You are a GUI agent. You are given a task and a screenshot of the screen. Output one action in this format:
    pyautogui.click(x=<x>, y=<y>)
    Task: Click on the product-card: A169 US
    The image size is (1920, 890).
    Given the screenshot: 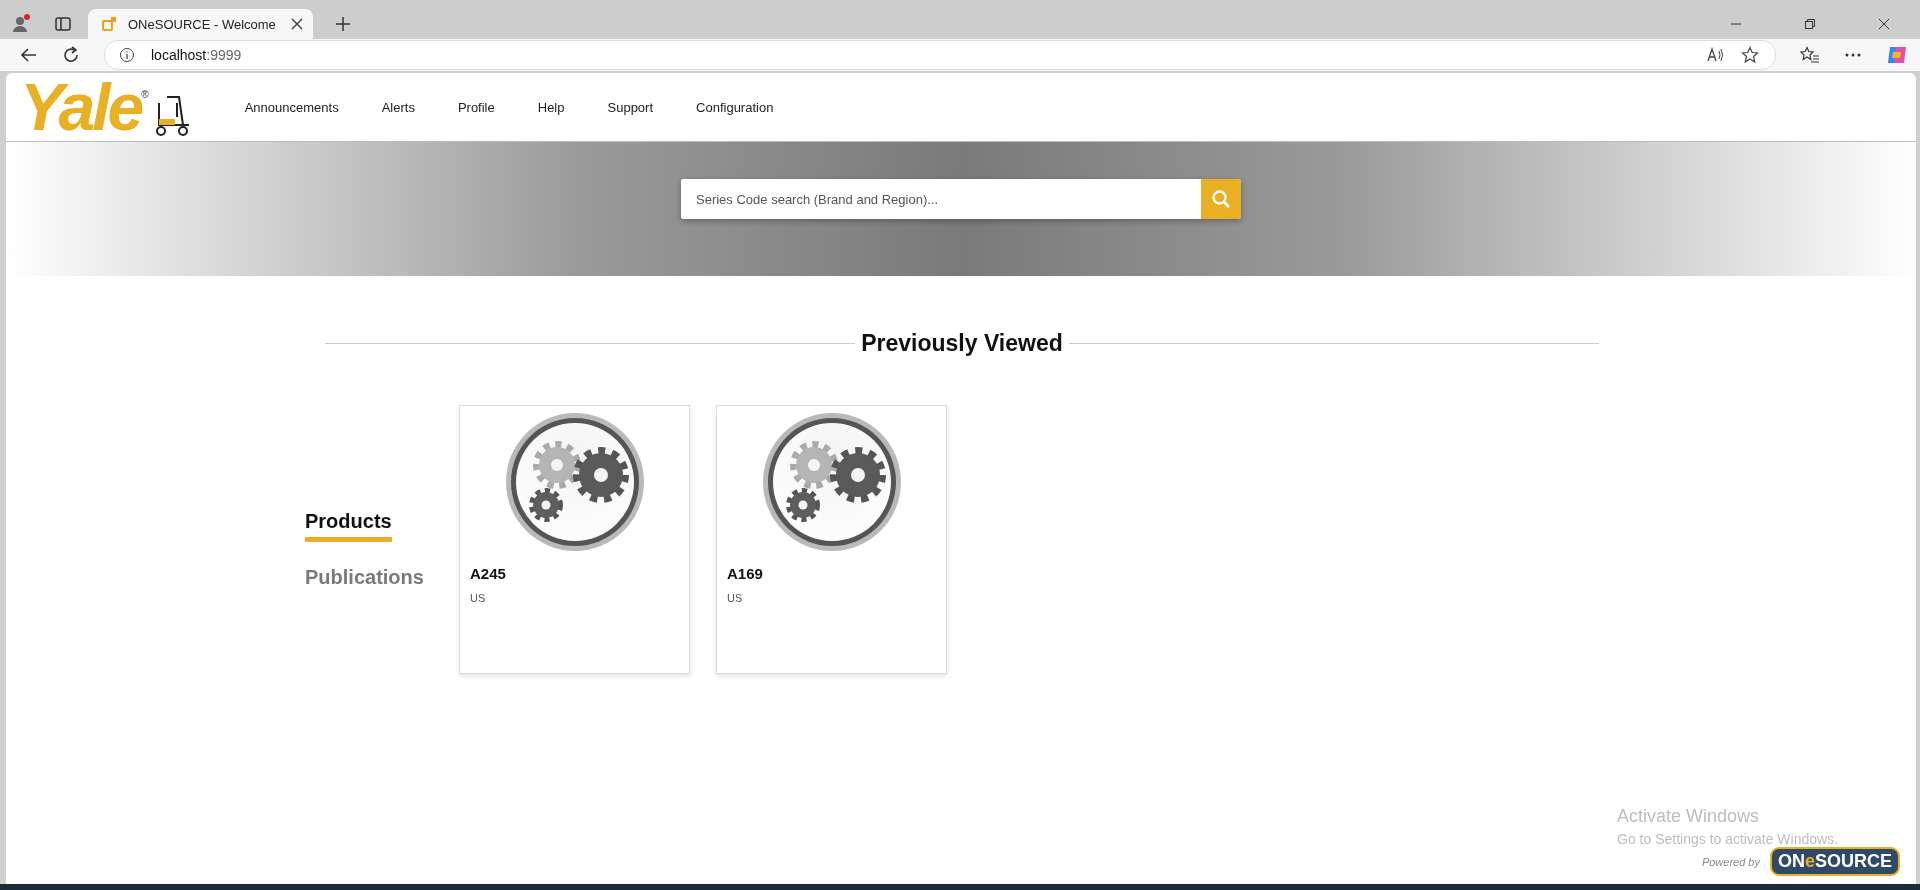 What is the action you would take?
    pyautogui.click(x=831, y=539)
    